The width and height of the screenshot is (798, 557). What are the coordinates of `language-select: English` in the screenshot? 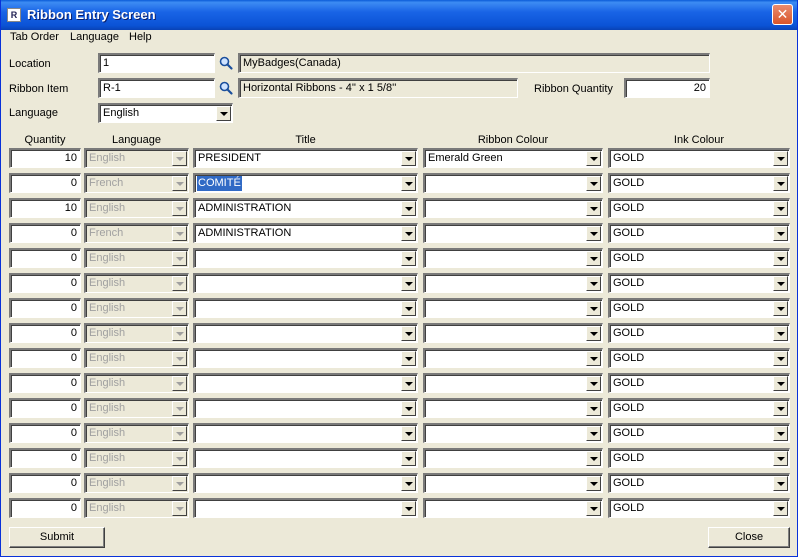 It's located at (165, 113).